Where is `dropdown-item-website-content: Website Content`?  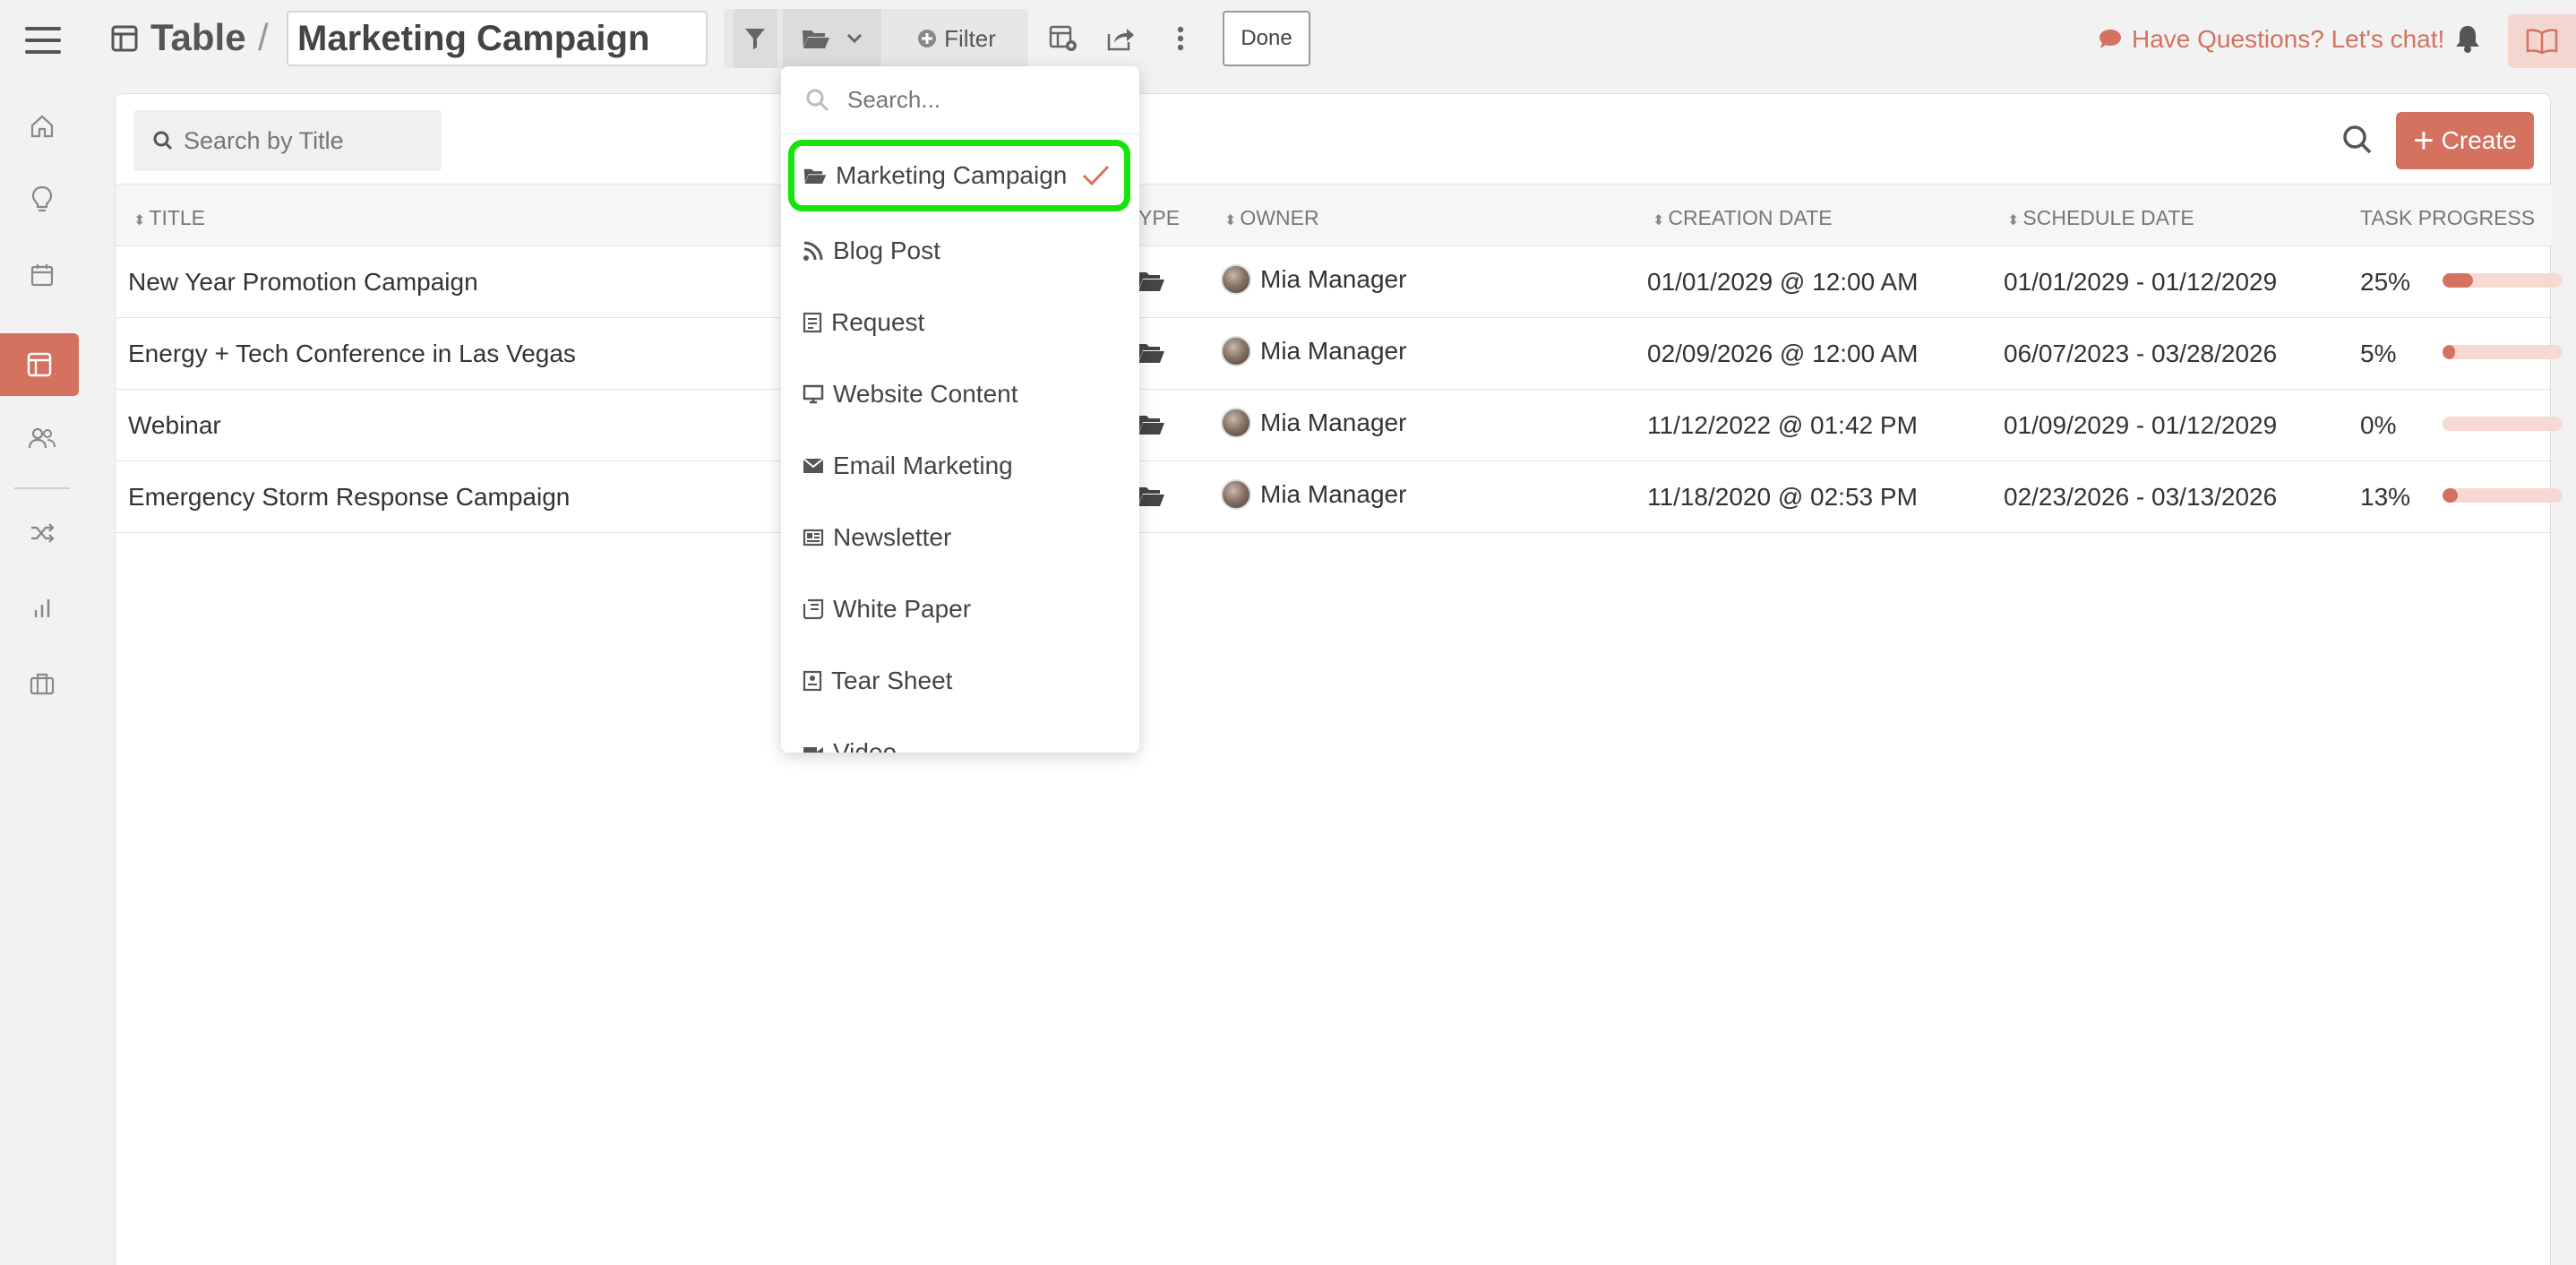
dropdown-item-website-content: Website Content is located at coordinates (960, 394).